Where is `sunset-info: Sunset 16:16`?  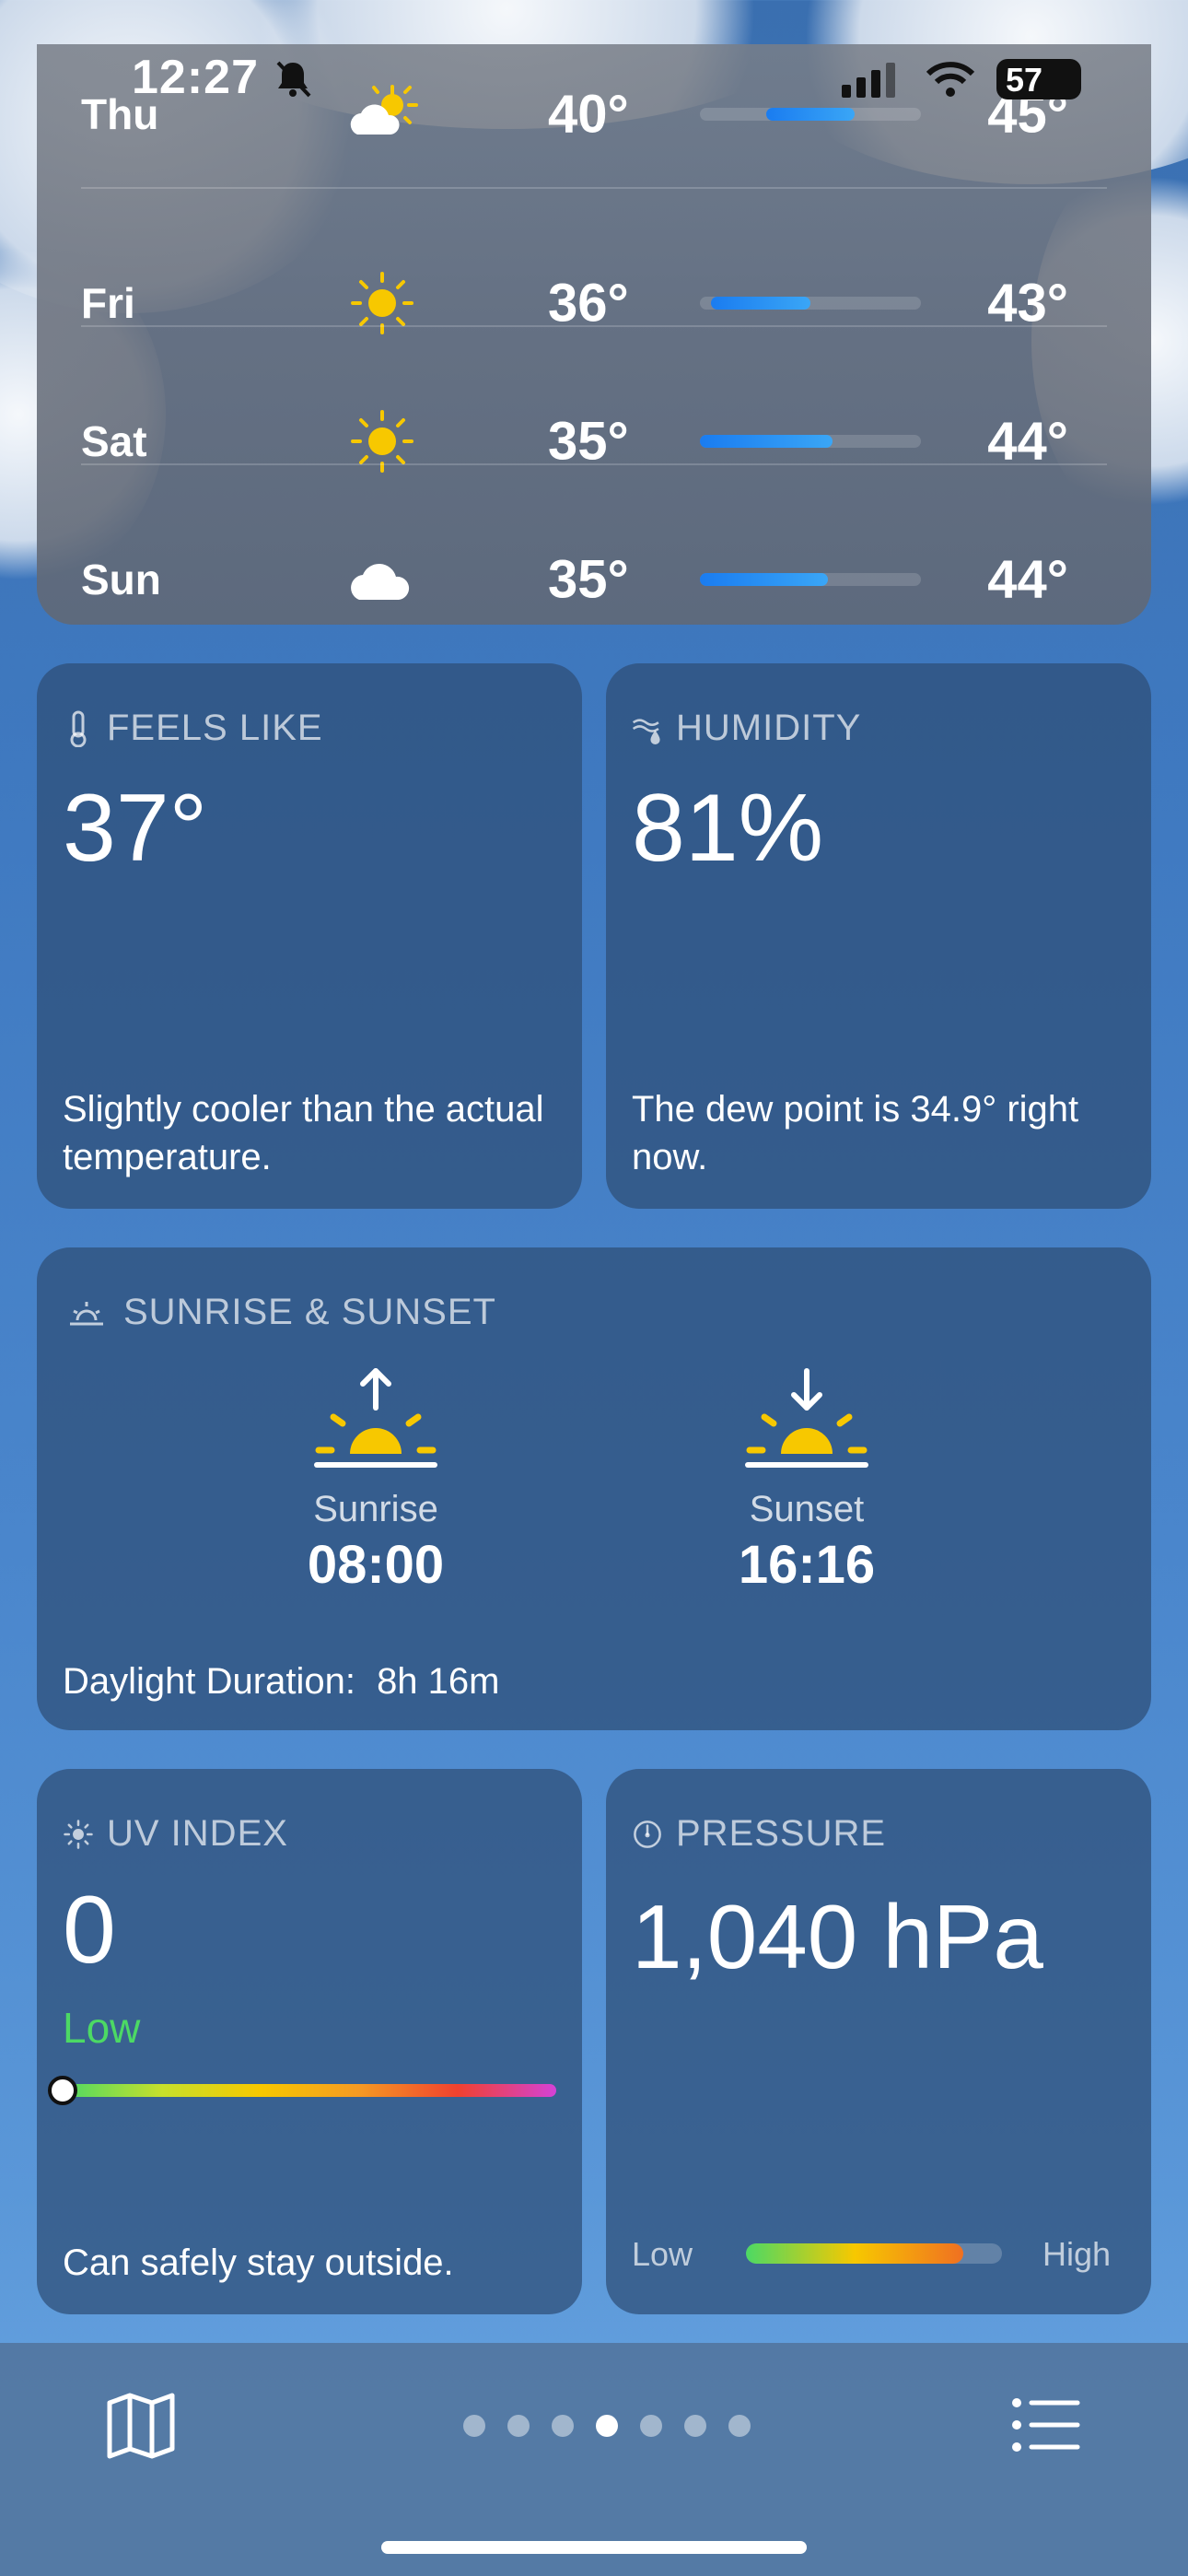
sunset-info: Sunset 16:16 is located at coordinates (806, 1542).